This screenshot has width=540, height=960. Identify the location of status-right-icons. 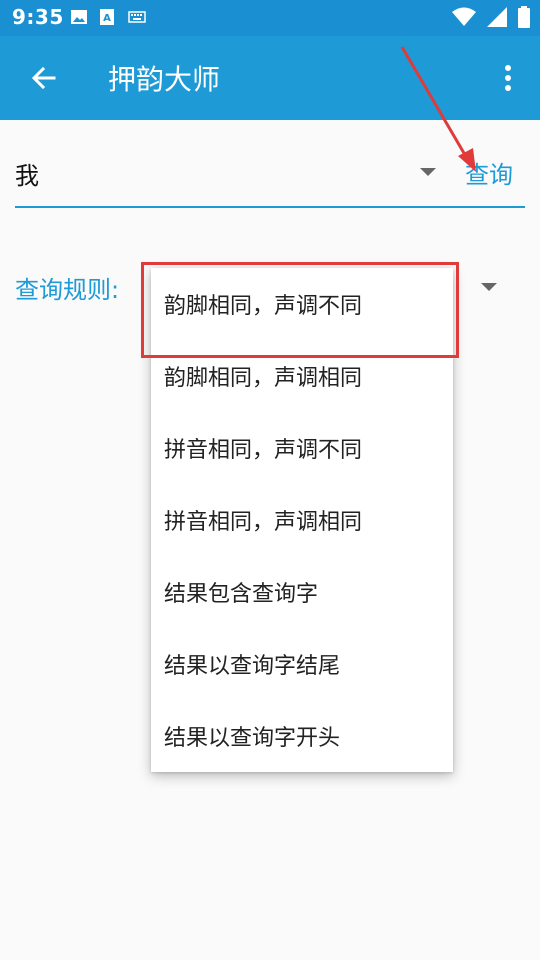
(491, 17).